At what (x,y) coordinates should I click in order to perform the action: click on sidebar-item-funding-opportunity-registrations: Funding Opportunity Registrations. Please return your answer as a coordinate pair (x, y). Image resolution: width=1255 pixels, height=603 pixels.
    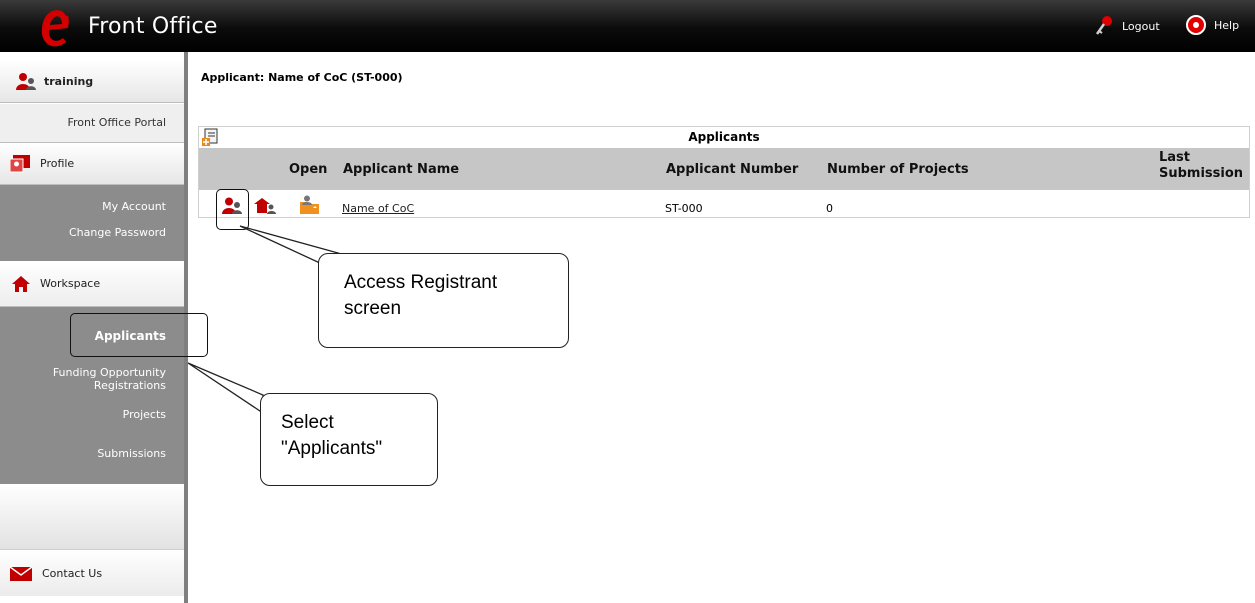
    Looking at the image, I should click on (91, 379).